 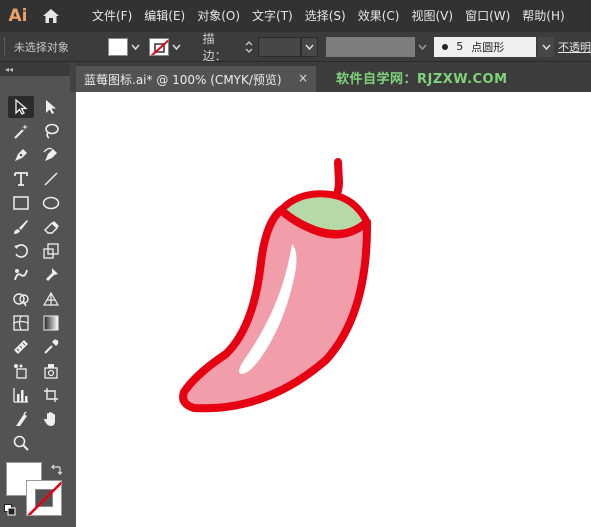 I want to click on stroke-color-box, so click(x=44, y=498).